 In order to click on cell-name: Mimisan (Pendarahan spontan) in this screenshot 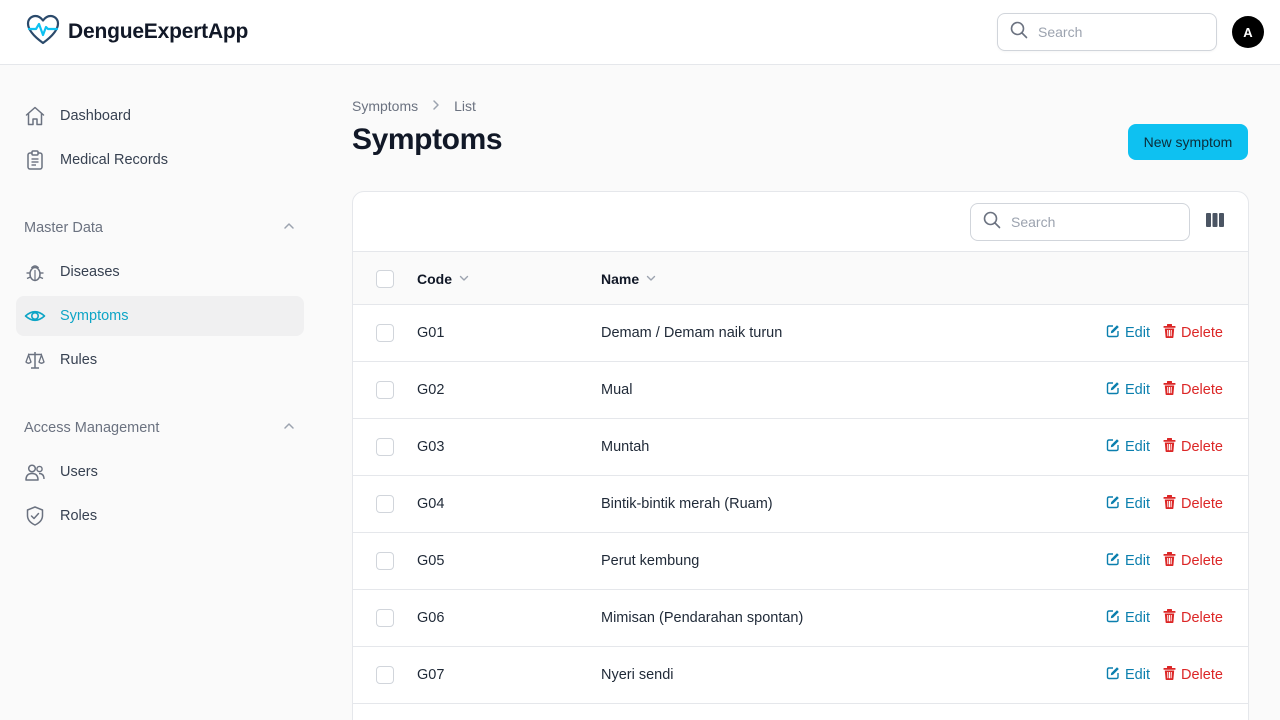, I will do `click(702, 618)`.